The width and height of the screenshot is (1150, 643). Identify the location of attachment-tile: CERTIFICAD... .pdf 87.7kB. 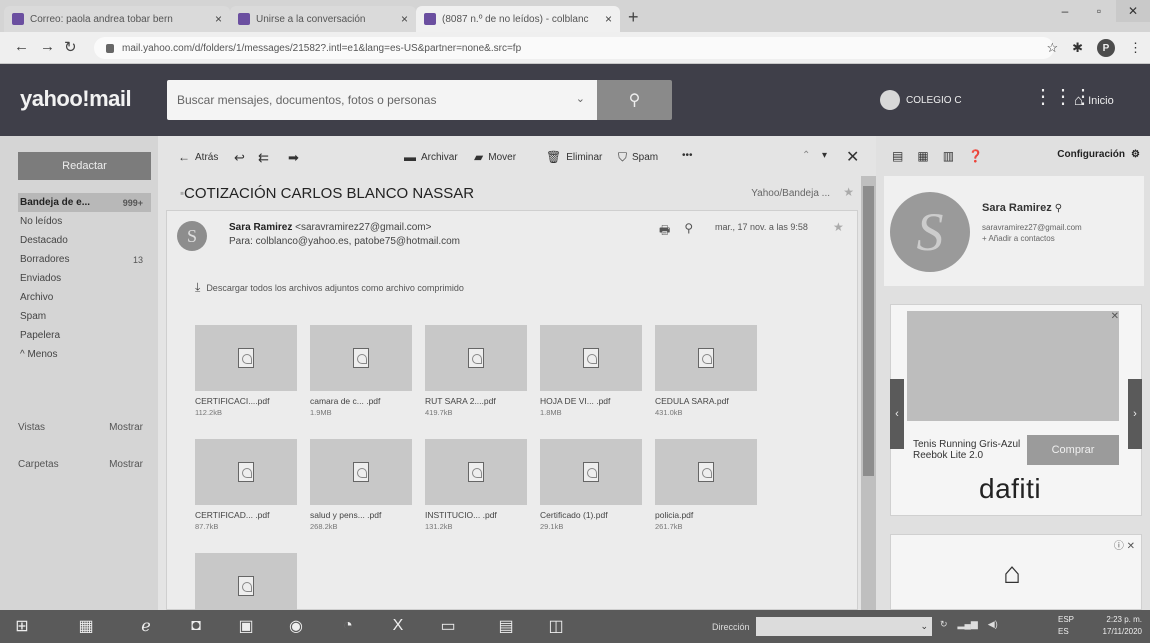
(246, 485).